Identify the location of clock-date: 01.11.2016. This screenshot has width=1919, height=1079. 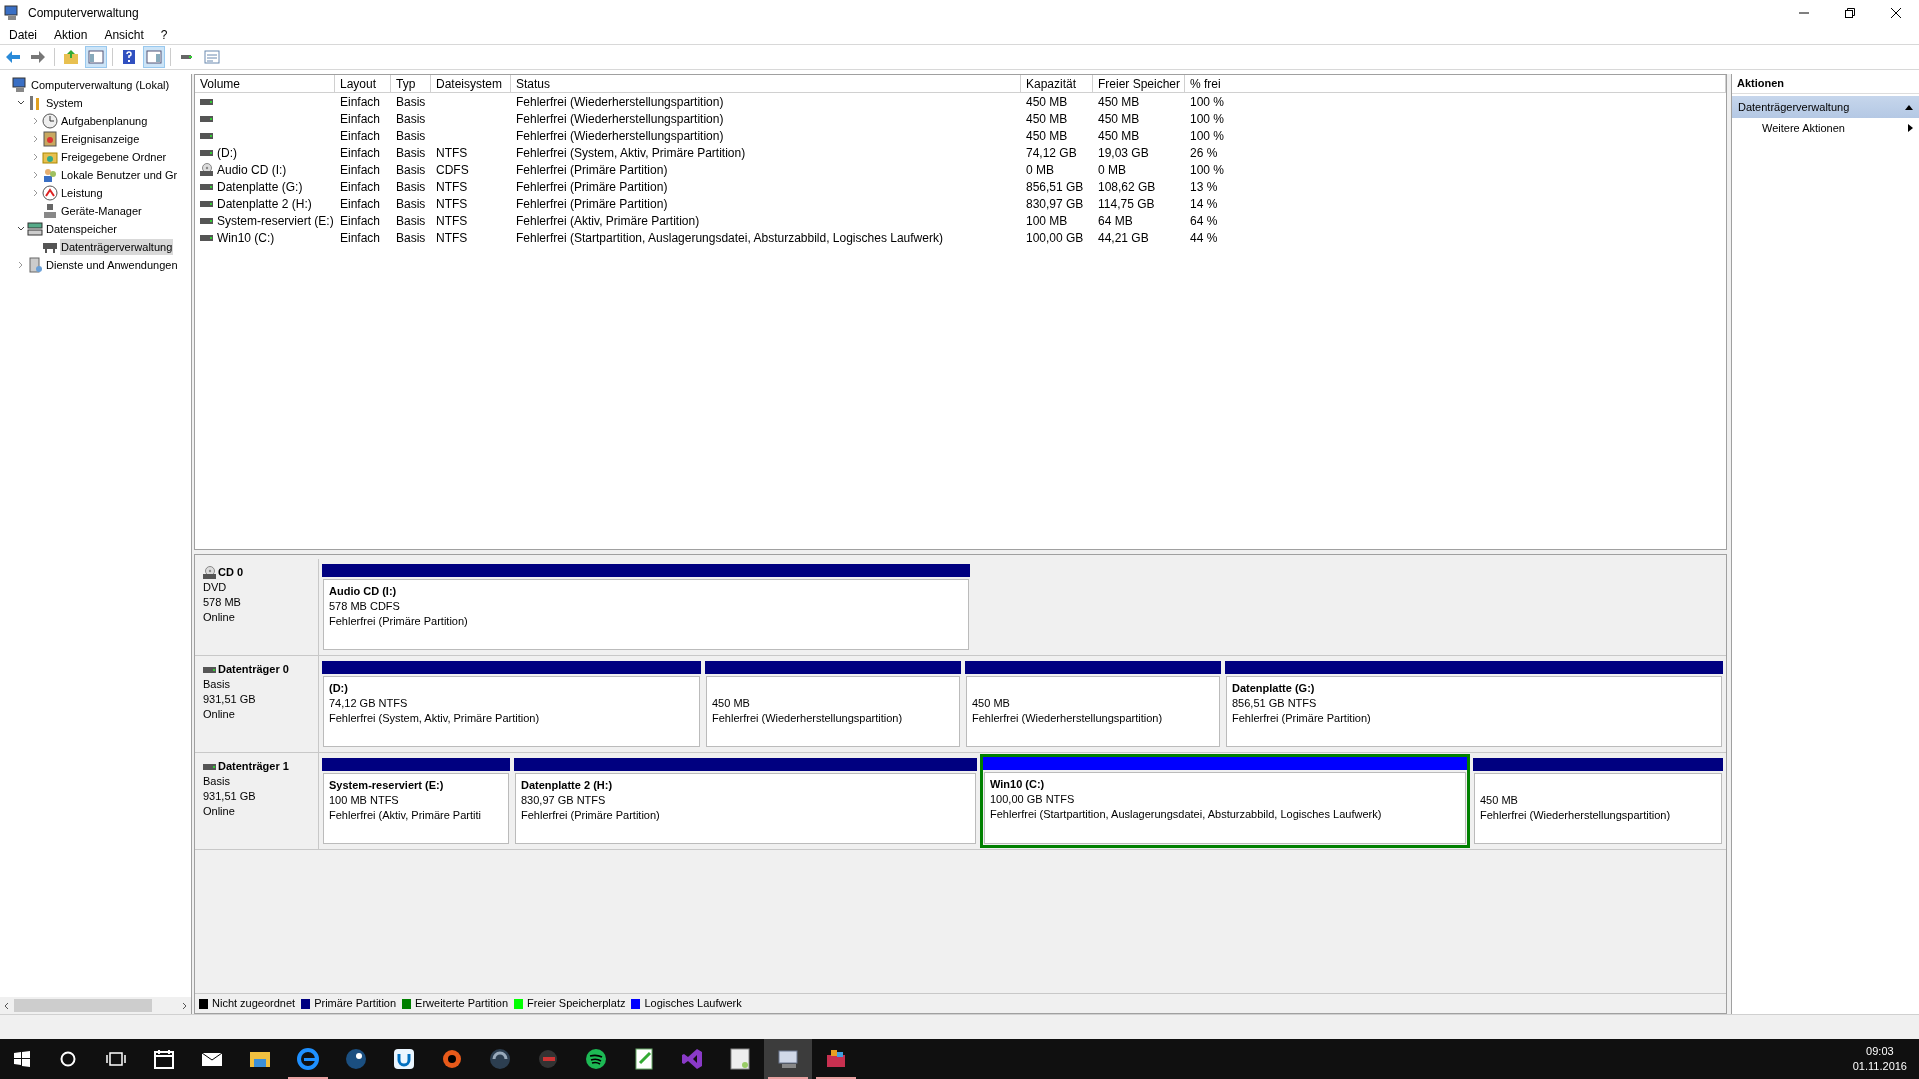
(1879, 1066).